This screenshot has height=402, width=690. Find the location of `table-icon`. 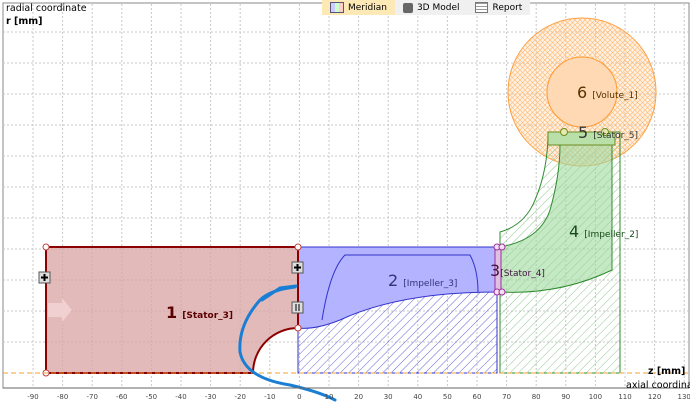

table-icon is located at coordinates (482, 7).